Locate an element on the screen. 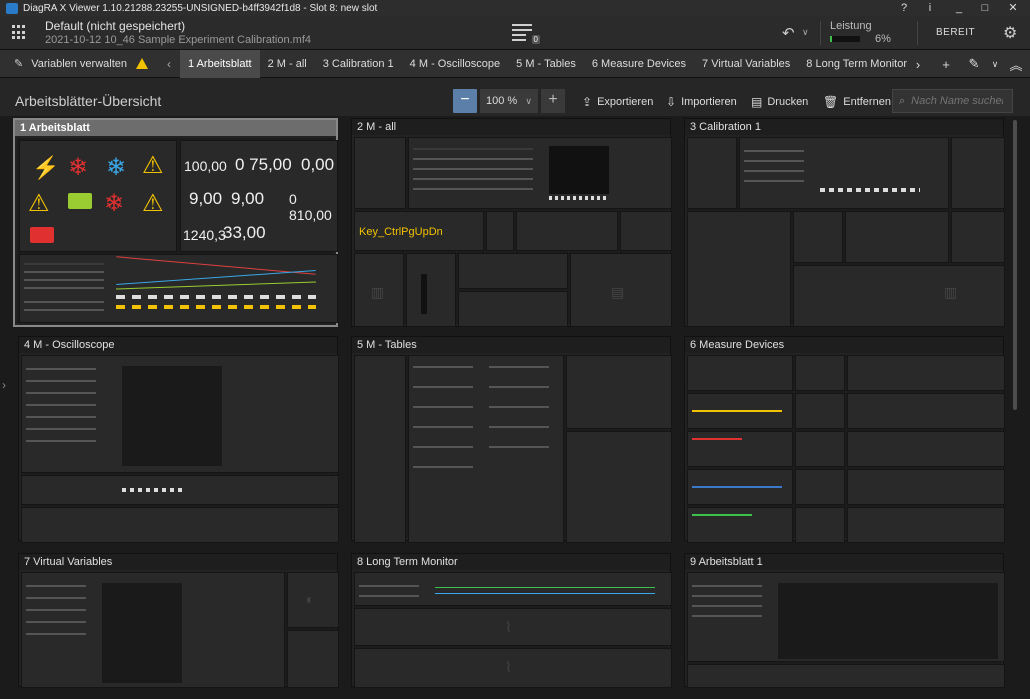 This screenshot has height=699, width=1030. worksheet-card-9: 9 Arbeitsblatt 1 is located at coordinates (844, 620).